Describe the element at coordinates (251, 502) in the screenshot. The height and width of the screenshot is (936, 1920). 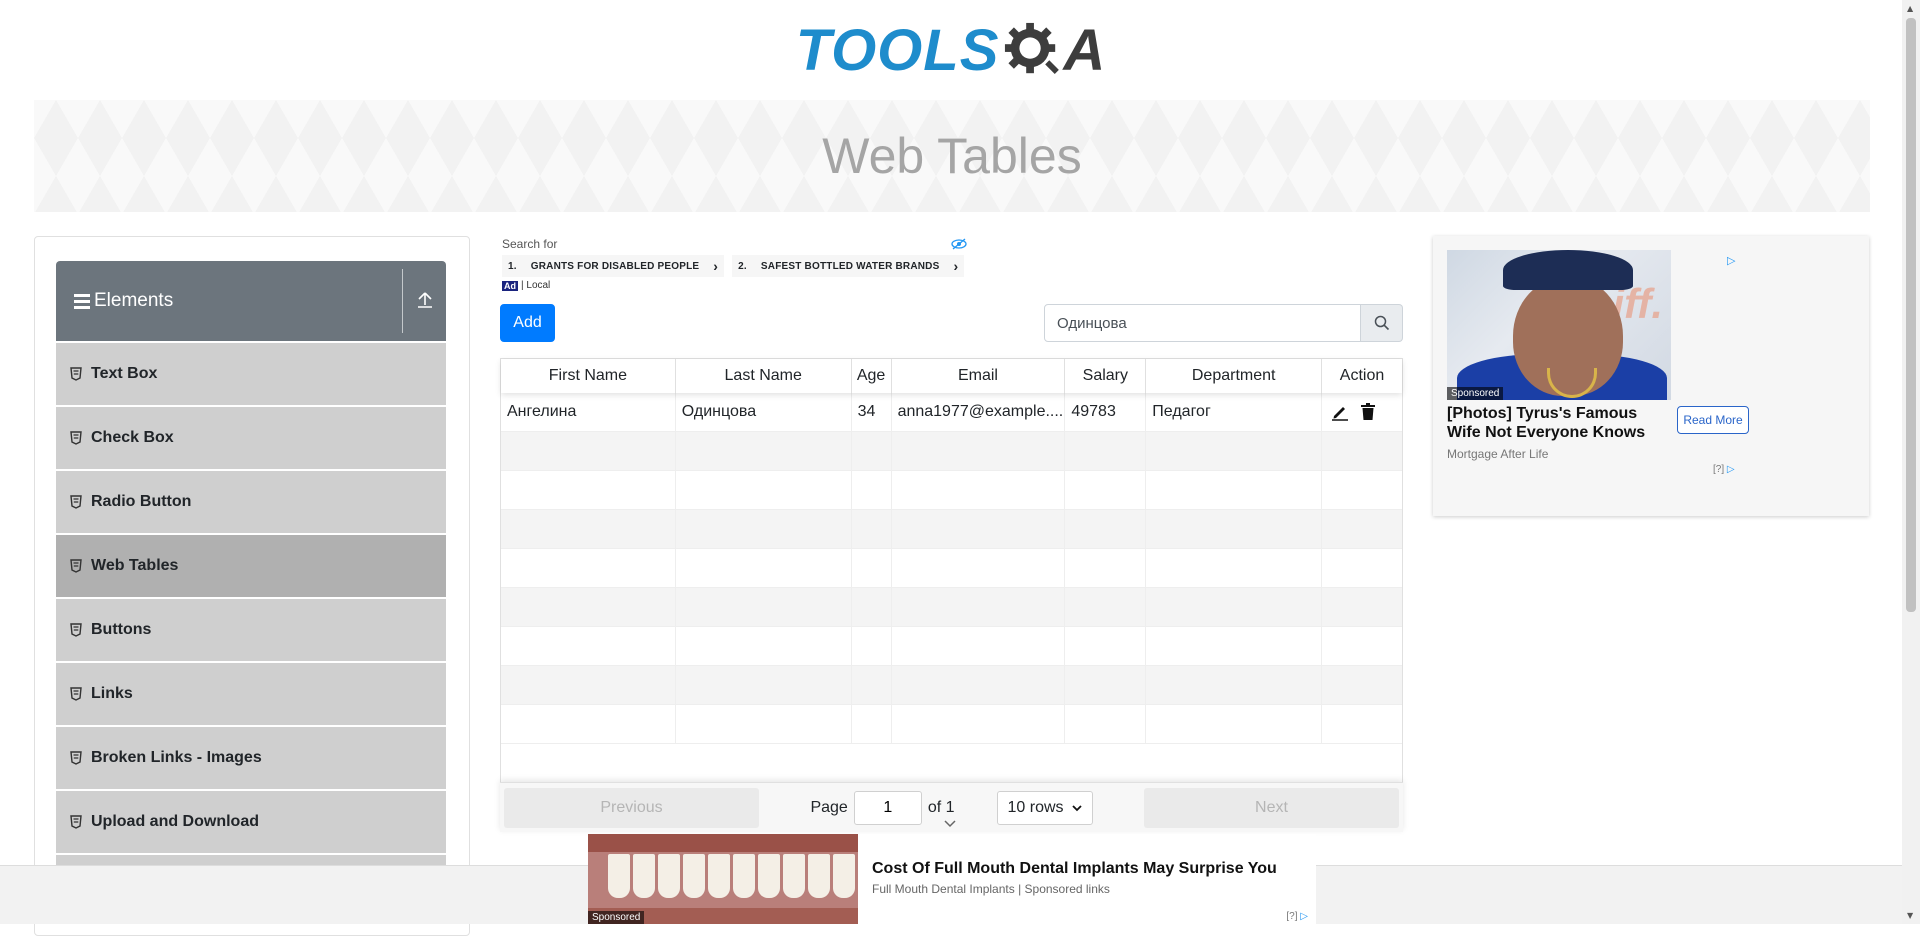
I see `sidebar-item-radio-button: Radio Button` at that location.